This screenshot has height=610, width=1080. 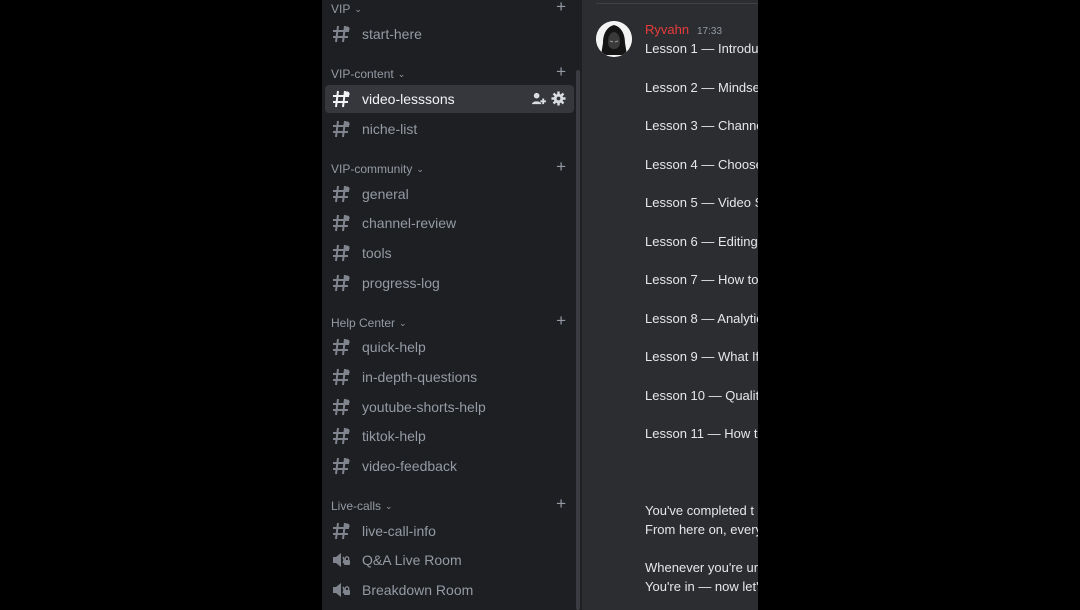 What do you see at coordinates (701, 433) in the screenshot?
I see `message-line: Lesson 11 — How th` at bounding box center [701, 433].